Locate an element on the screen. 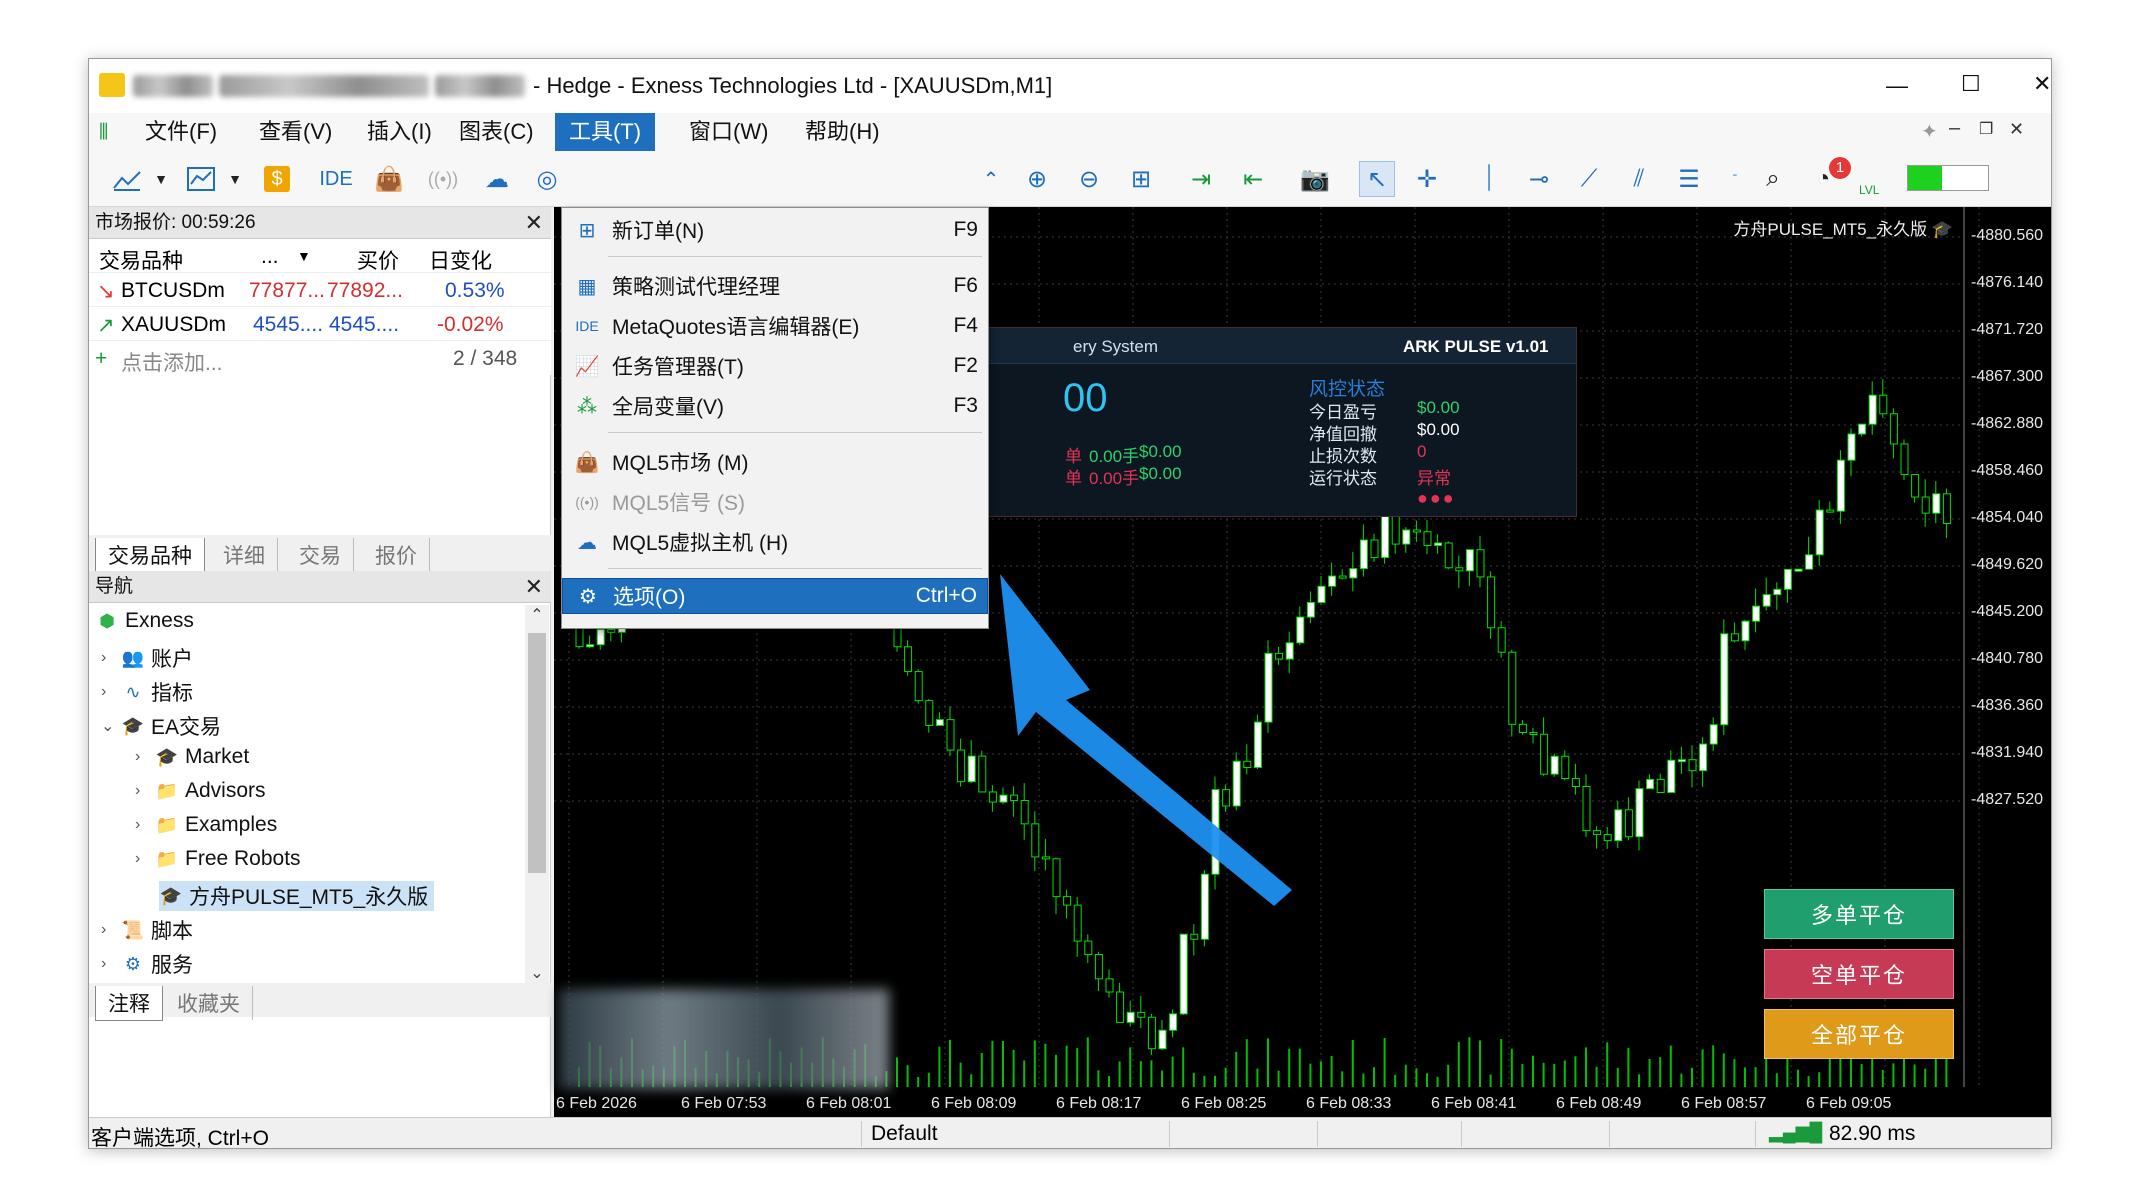 This screenshot has width=2137, height=1202. menu-window: 窗口(W) is located at coordinates (728, 132).